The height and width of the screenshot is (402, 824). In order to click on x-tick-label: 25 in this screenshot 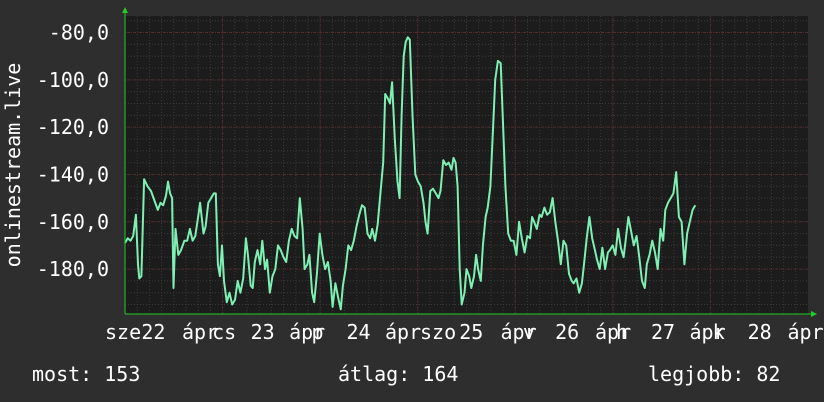, I will do `click(471, 332)`.